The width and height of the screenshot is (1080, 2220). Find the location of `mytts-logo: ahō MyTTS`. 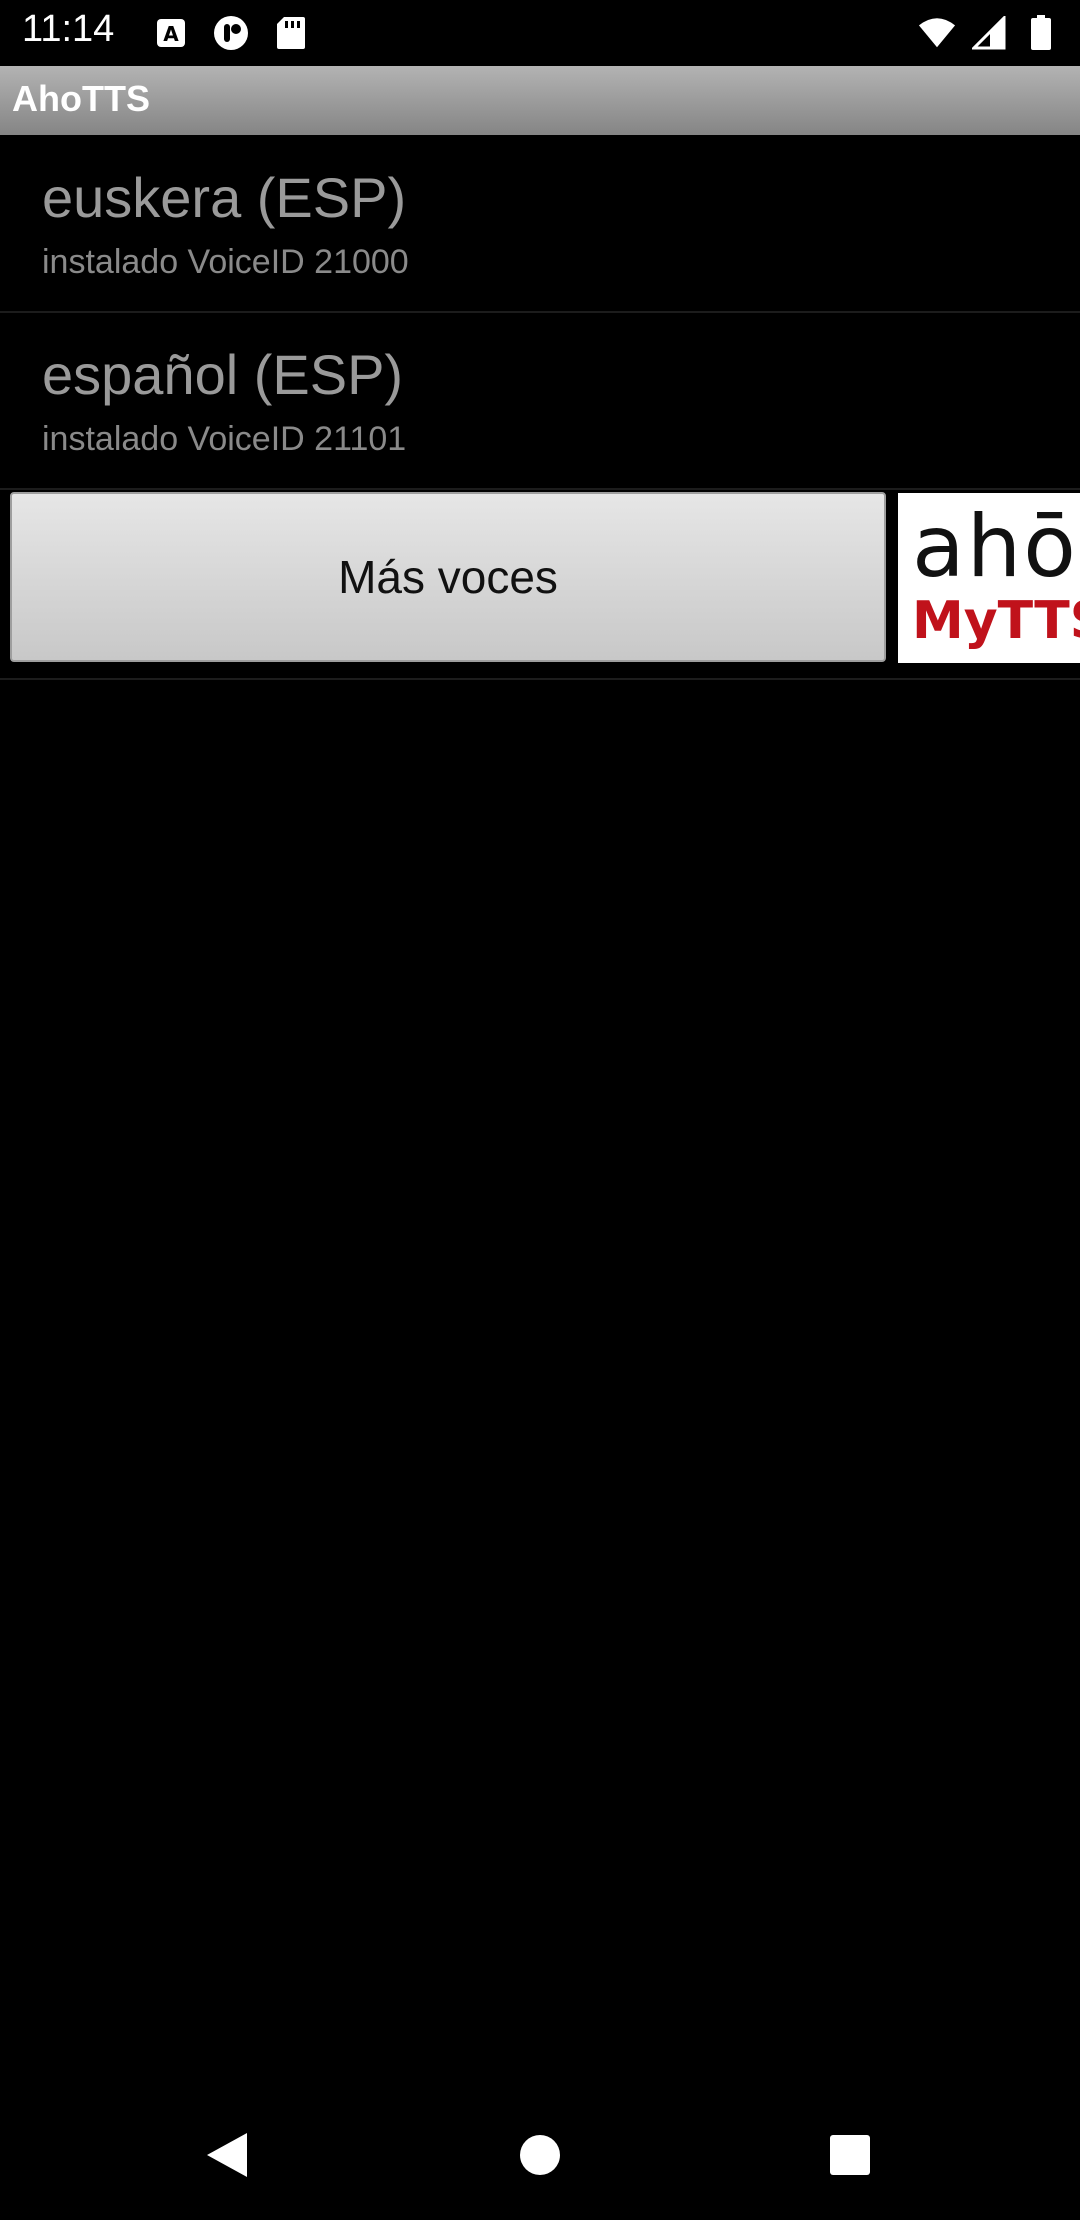

mytts-logo: ahō MyTTS is located at coordinates (989, 578).